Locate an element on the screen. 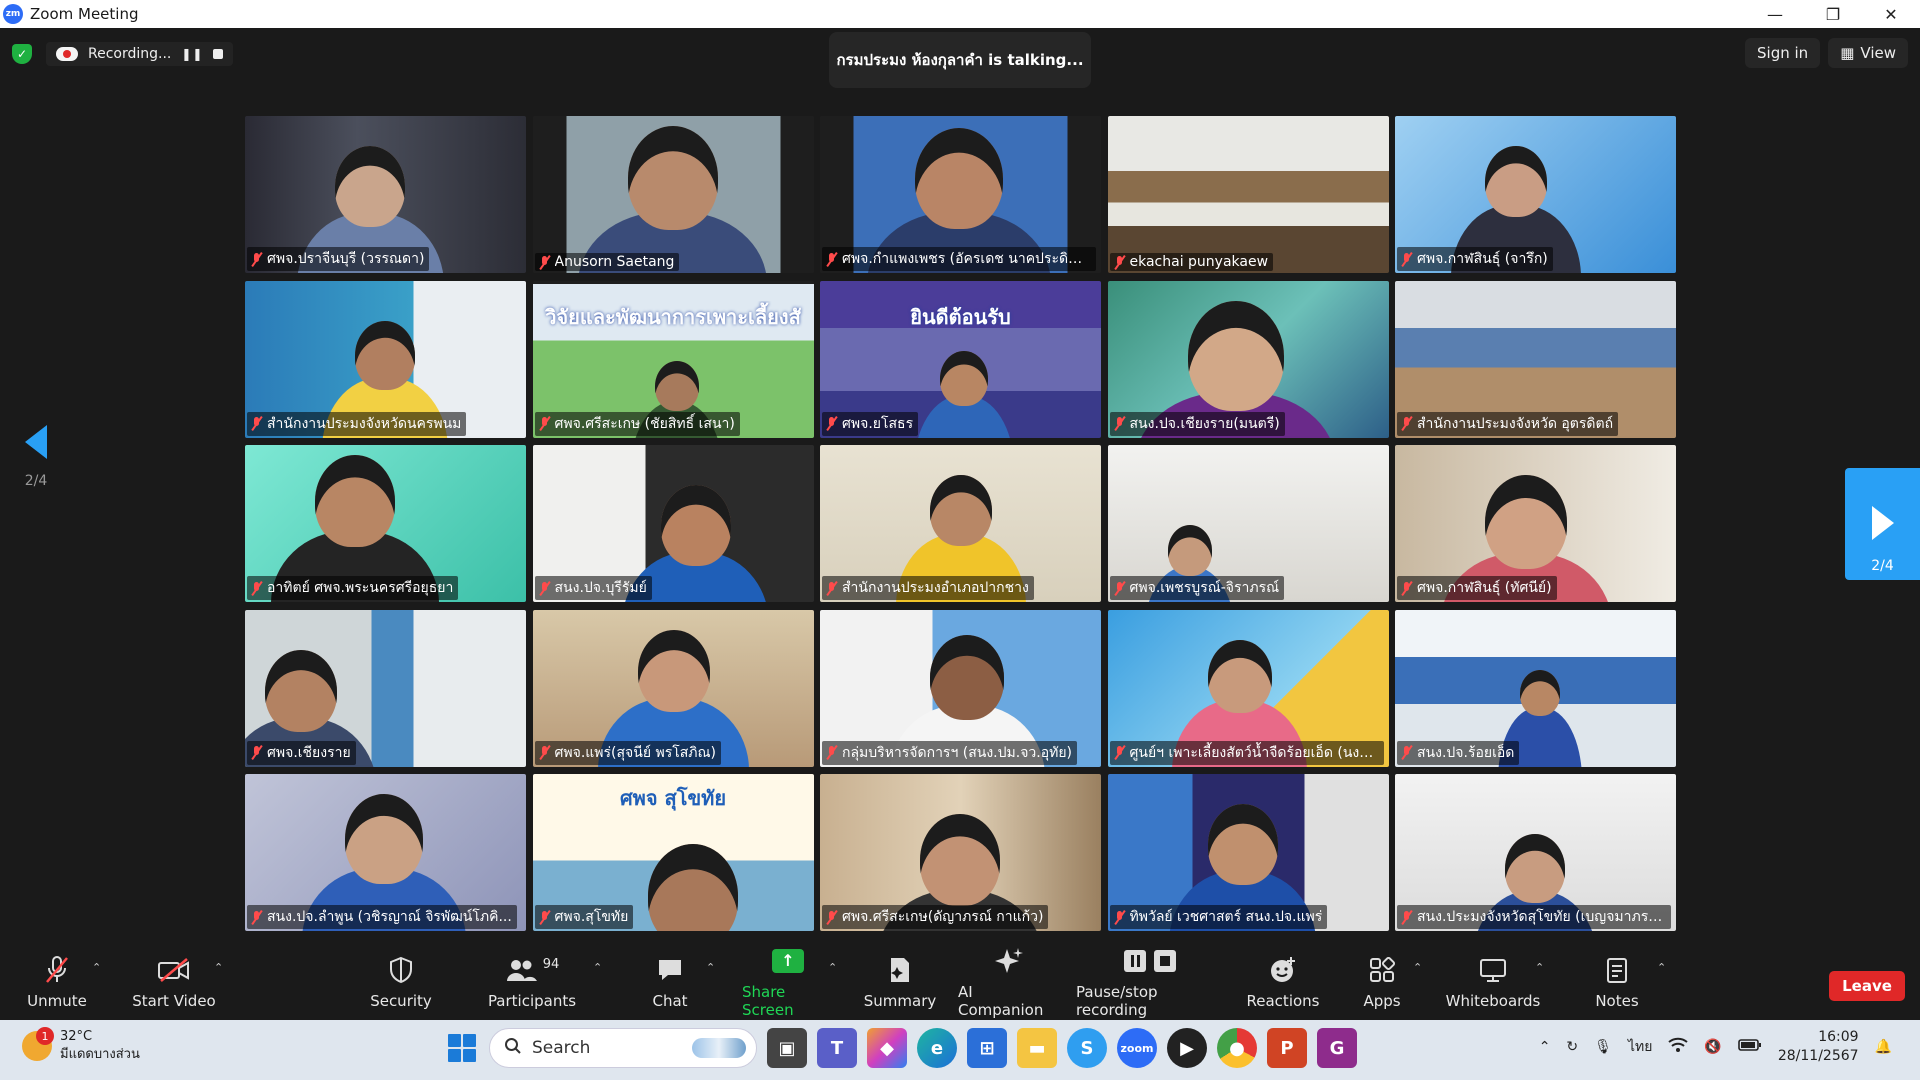 Image resolution: width=1920 pixels, height=1080 pixels. participant-tile: ศพจ.ปราจีนบุรี (วรรณดา) is located at coordinates (385, 194).